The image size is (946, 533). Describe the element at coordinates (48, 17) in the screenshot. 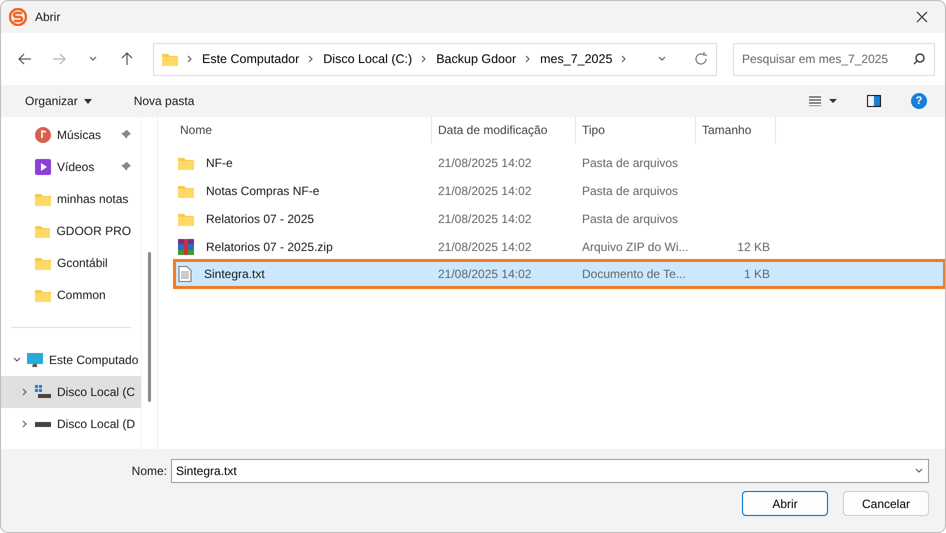

I see `window-title: Abrir` at that location.